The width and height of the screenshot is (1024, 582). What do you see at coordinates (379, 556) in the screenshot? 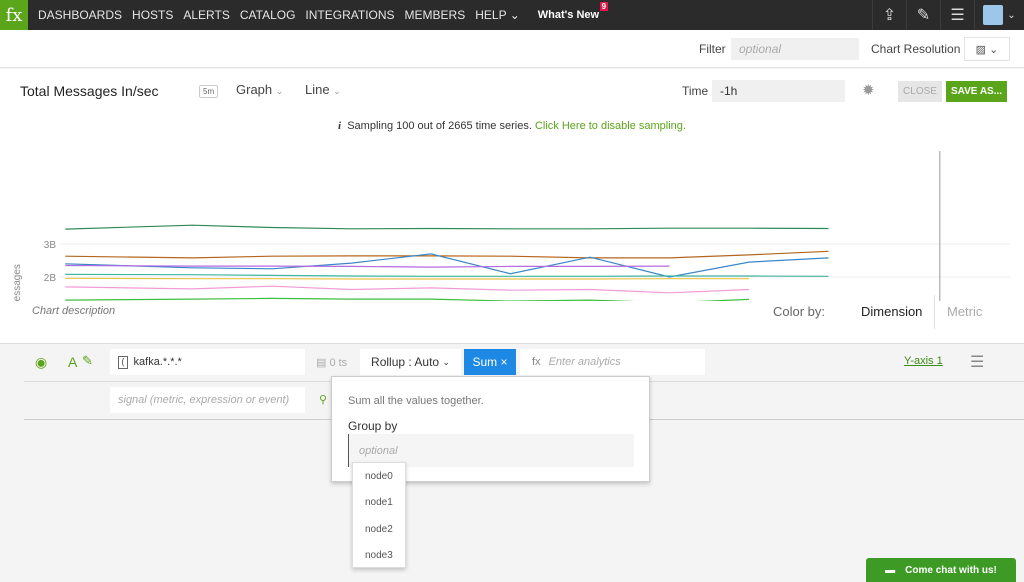
I see `suggestion-node3: node3` at bounding box center [379, 556].